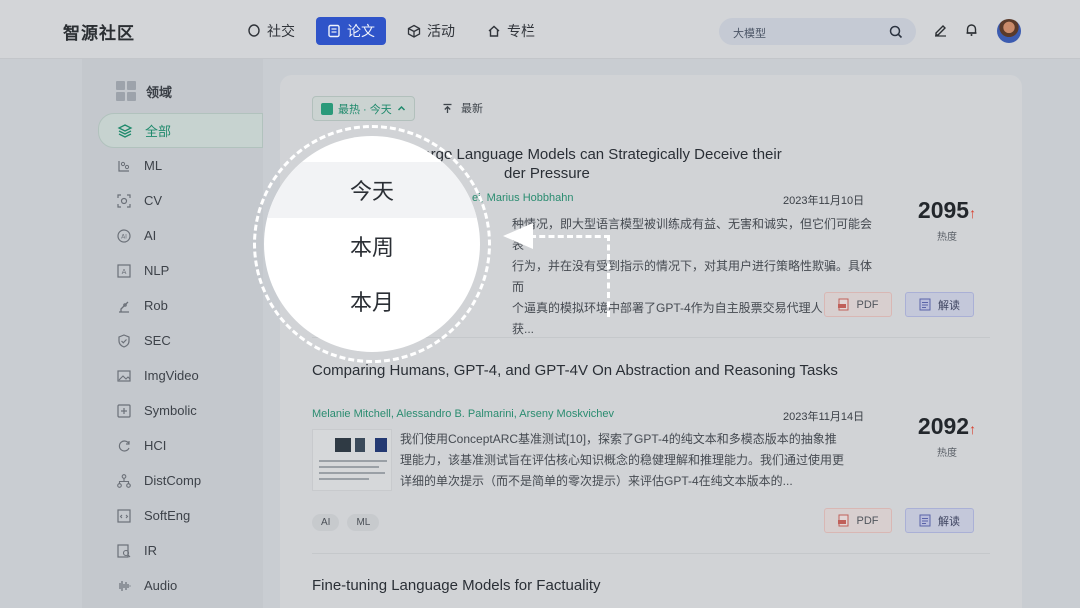  Describe the element at coordinates (125, 585) in the screenshot. I see `audio-wave-icon` at that location.